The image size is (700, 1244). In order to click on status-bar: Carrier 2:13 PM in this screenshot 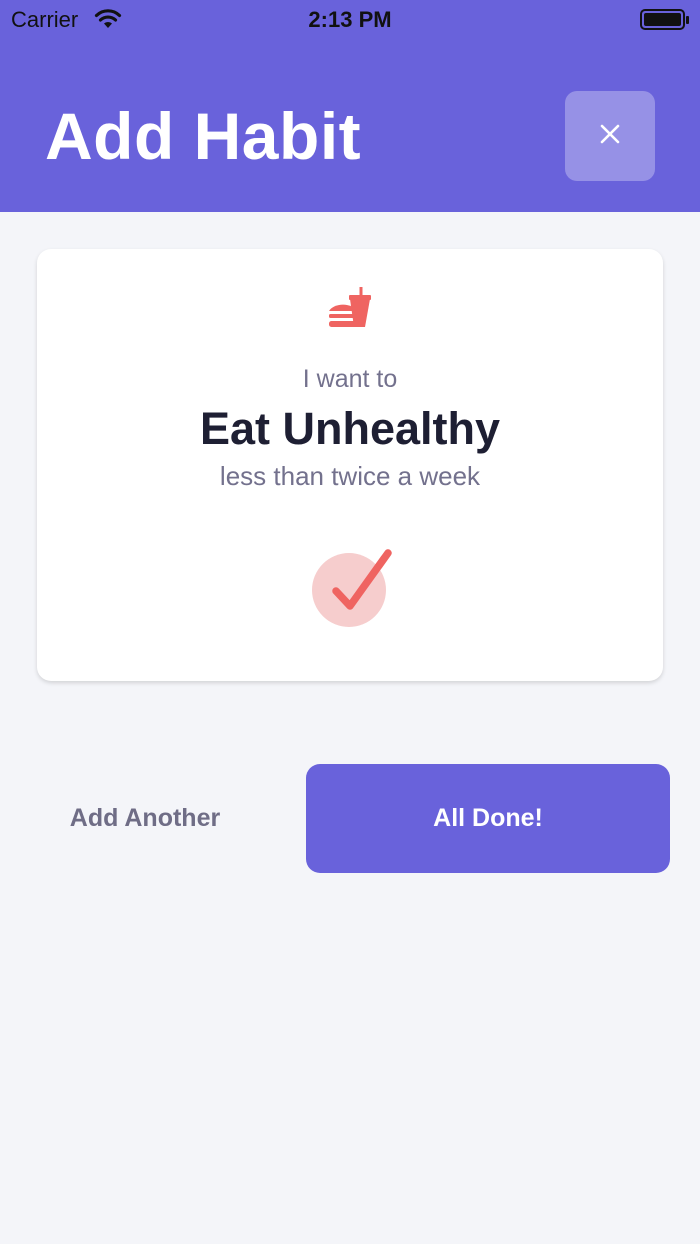, I will do `click(350, 20)`.